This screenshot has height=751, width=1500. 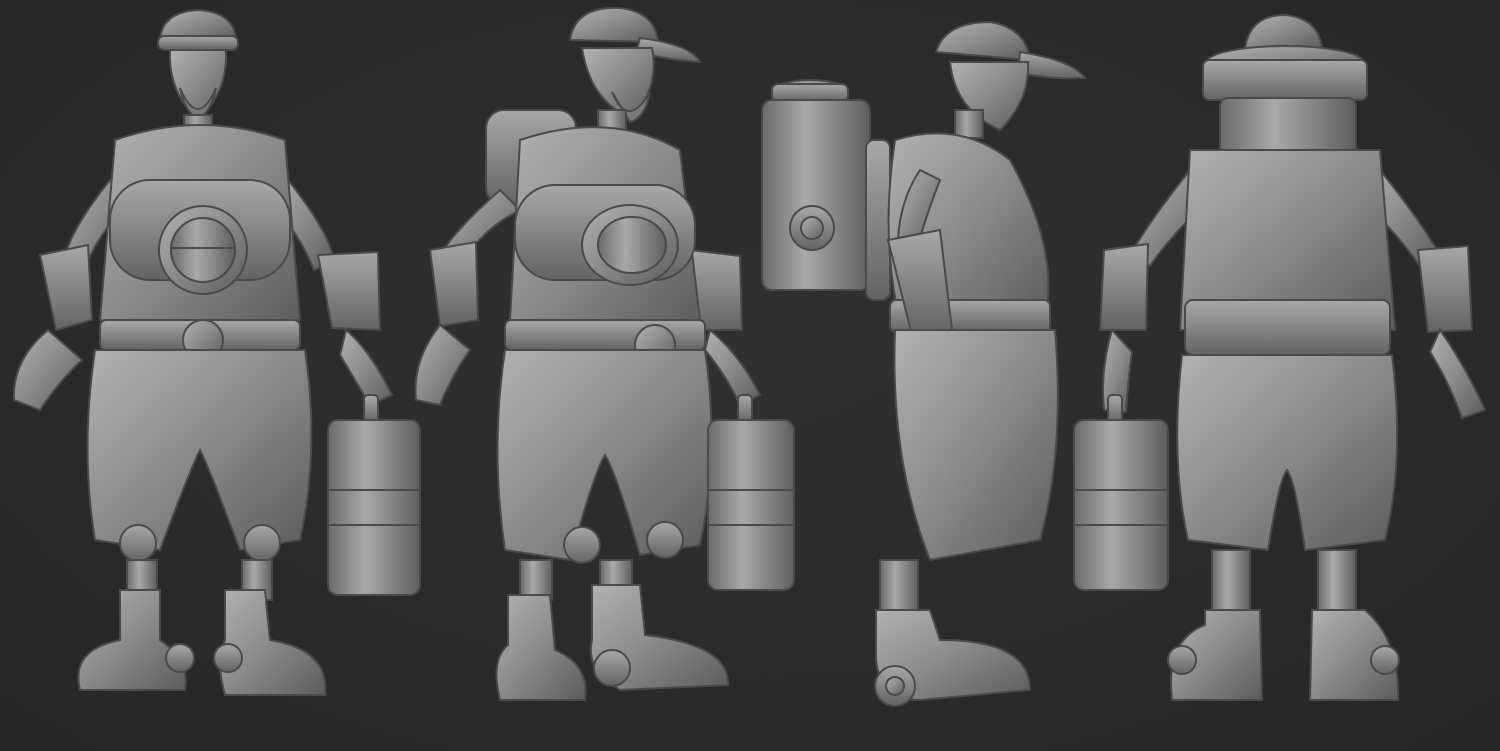 I want to click on backpack, so click(x=816, y=195).